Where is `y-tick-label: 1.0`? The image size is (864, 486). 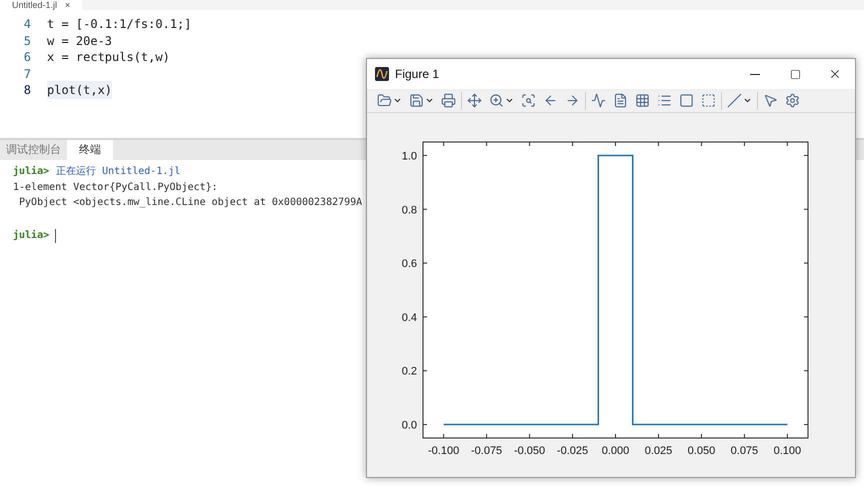
y-tick-label: 1.0 is located at coordinates (409, 156).